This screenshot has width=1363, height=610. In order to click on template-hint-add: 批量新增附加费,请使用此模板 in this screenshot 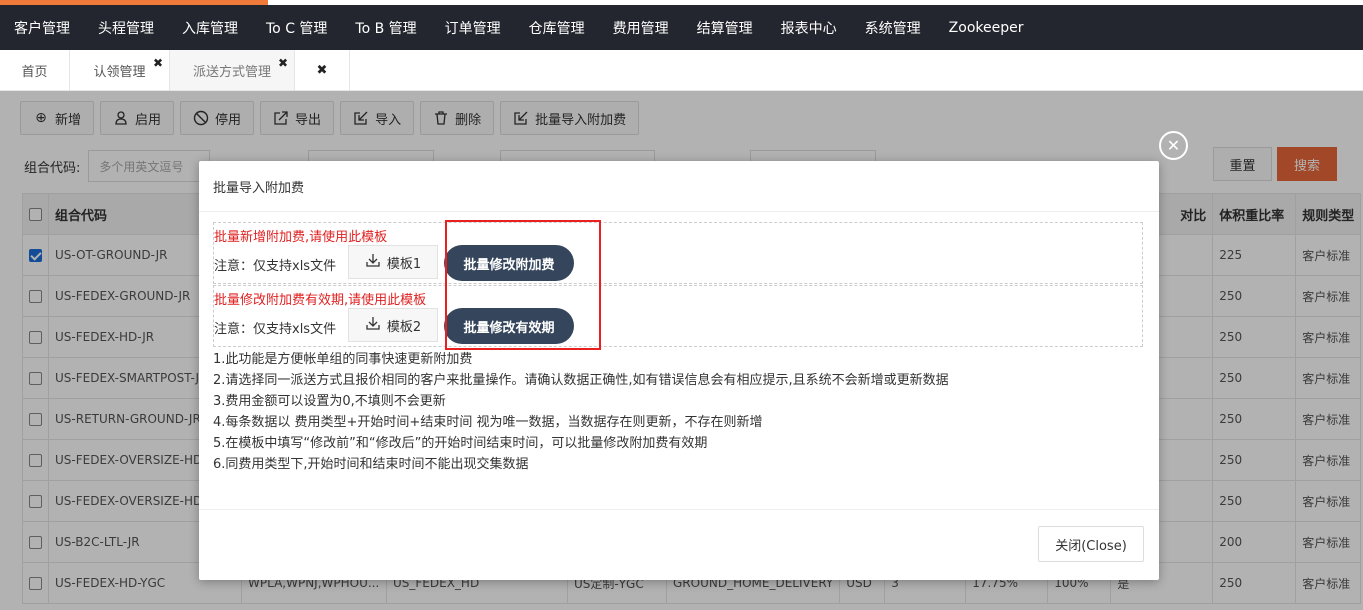, I will do `click(301, 237)`.